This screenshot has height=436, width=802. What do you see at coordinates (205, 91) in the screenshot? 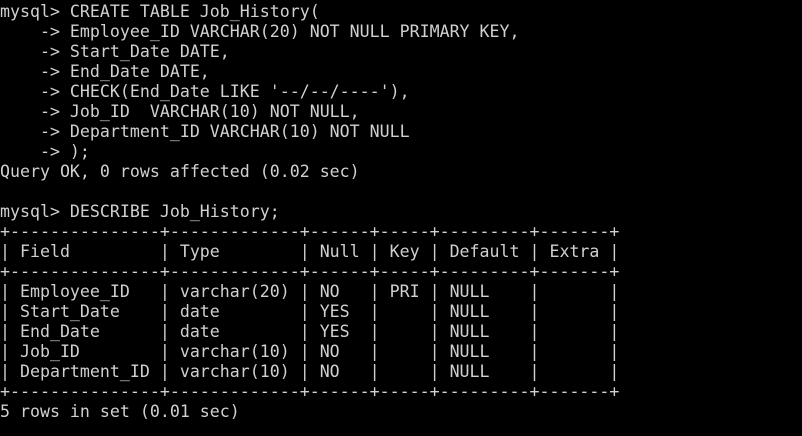
I see `continuation-line: -> CHECK(End_Date LIKE '--/--/----'),` at bounding box center [205, 91].